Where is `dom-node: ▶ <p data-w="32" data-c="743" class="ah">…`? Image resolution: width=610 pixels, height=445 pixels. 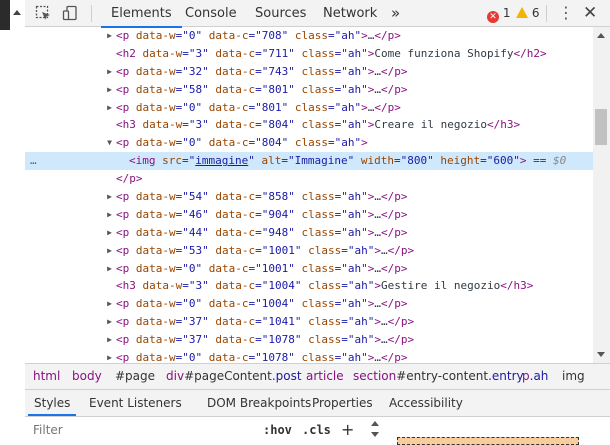
dom-node: ▶ <p data-w="32" data-c="743" class="ah">… is located at coordinates (309, 72).